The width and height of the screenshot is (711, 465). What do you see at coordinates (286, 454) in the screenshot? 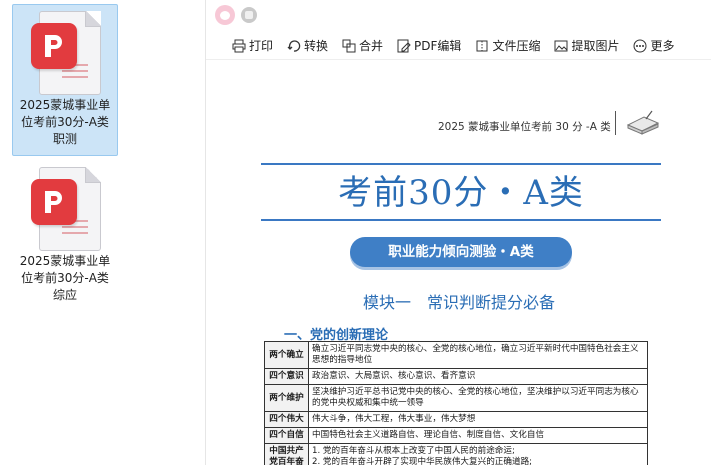
I see `table-key-cell: 中国共产党百年奋斗历史` at bounding box center [286, 454].